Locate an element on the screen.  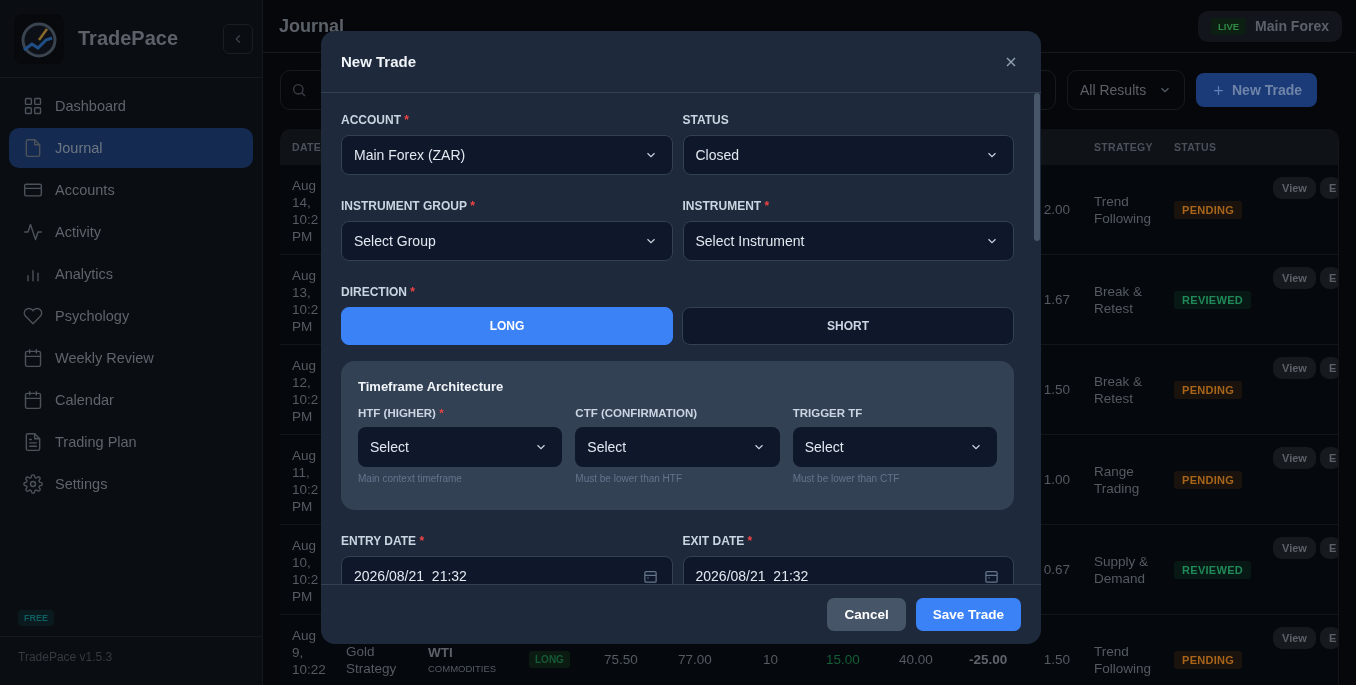
account-name: Main Forex is located at coordinates (1292, 26).